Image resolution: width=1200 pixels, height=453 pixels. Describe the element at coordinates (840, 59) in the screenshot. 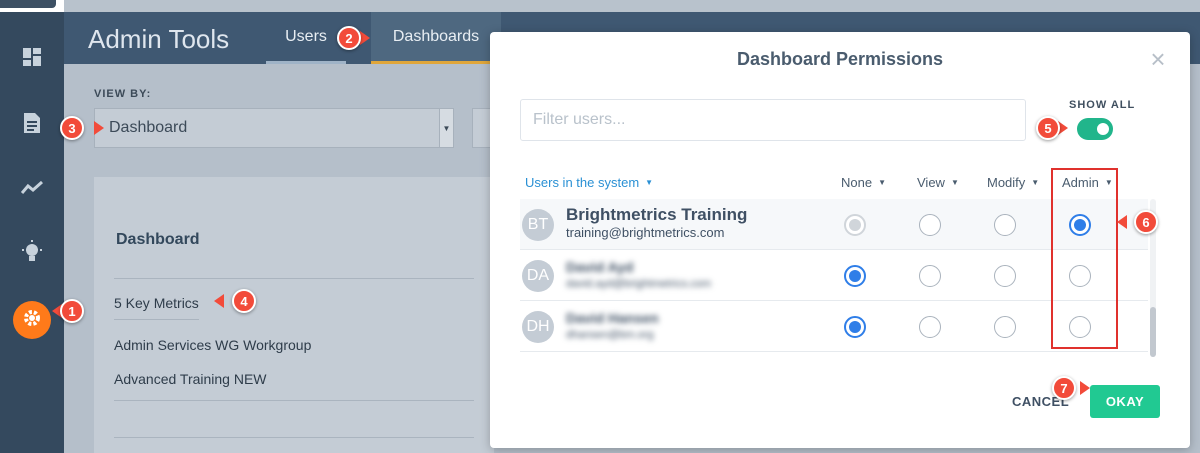

I see `modal-title: Dashboard Permissions` at that location.